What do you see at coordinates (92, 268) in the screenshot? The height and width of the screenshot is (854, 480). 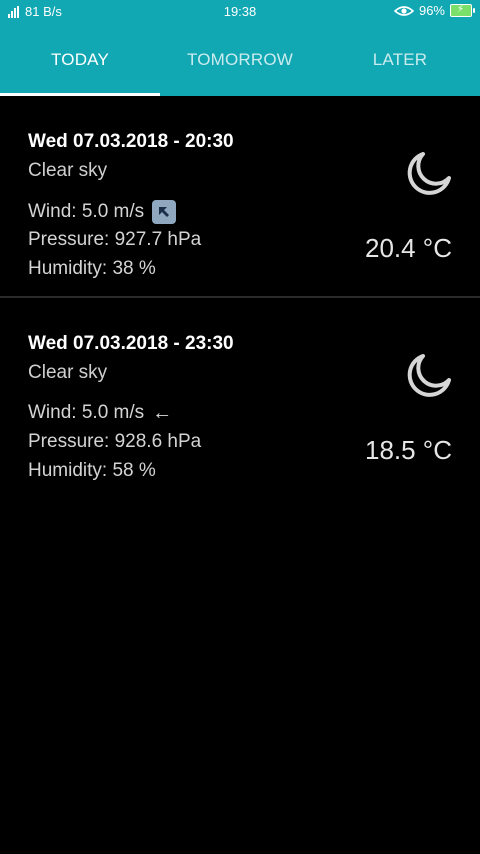 I see `forecast-humidity: Humidity: 38 %` at bounding box center [92, 268].